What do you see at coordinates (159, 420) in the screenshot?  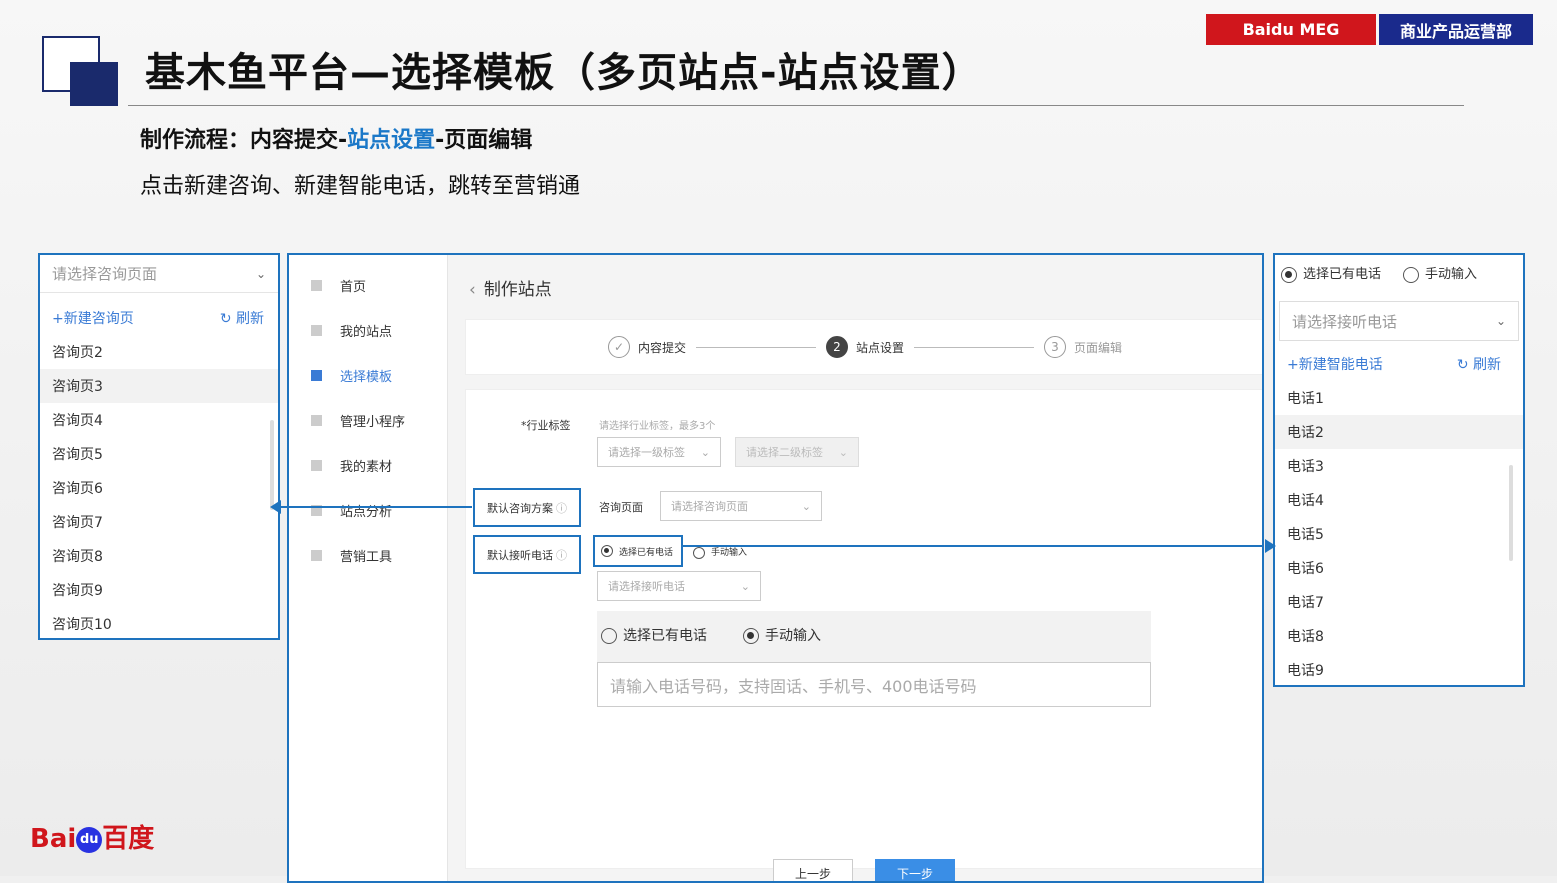 I see `list-item: 咨询页4` at bounding box center [159, 420].